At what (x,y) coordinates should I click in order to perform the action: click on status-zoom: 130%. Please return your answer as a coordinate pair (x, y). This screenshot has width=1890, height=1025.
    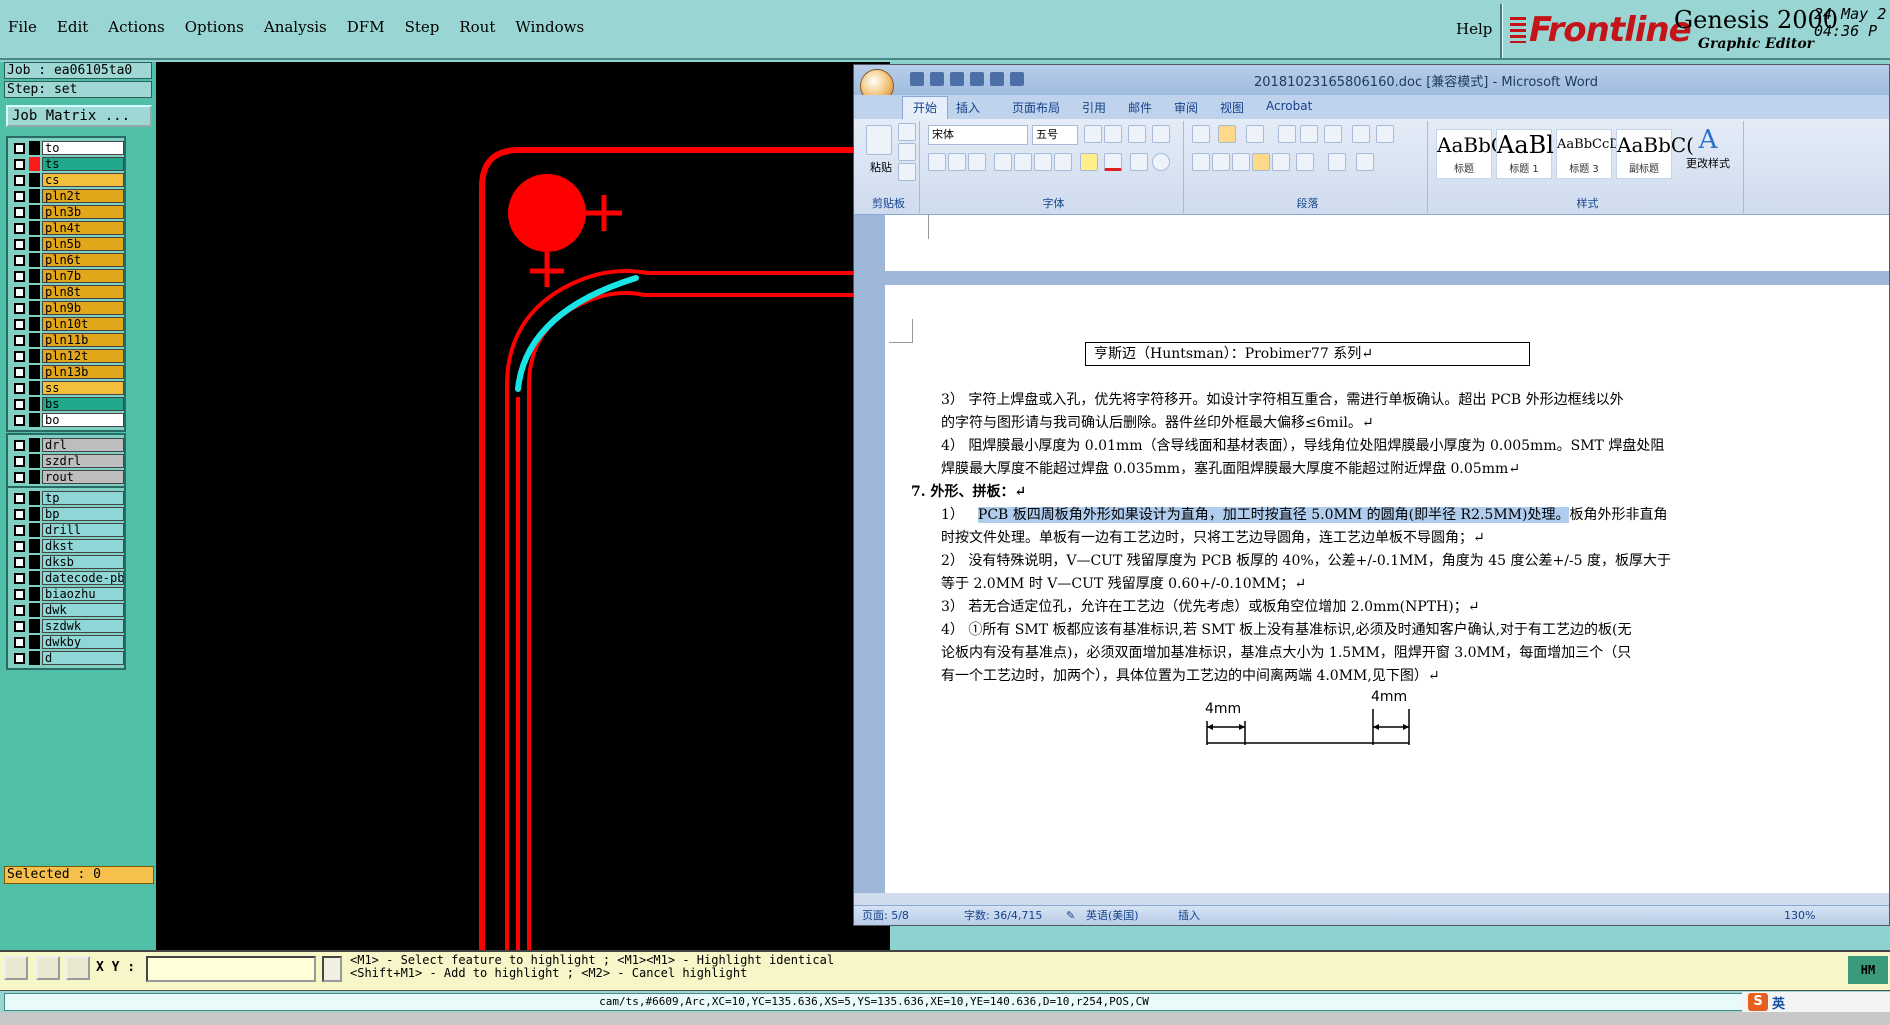
    Looking at the image, I should click on (1799, 916).